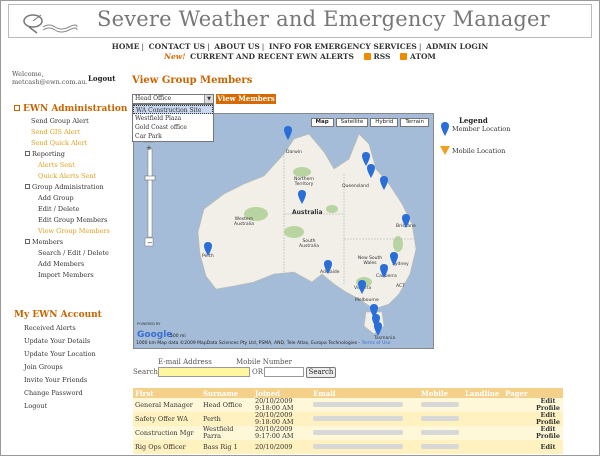  What do you see at coordinates (56, 165) in the screenshot?
I see `sidebar-alerts-sent: Alerts Sent` at bounding box center [56, 165].